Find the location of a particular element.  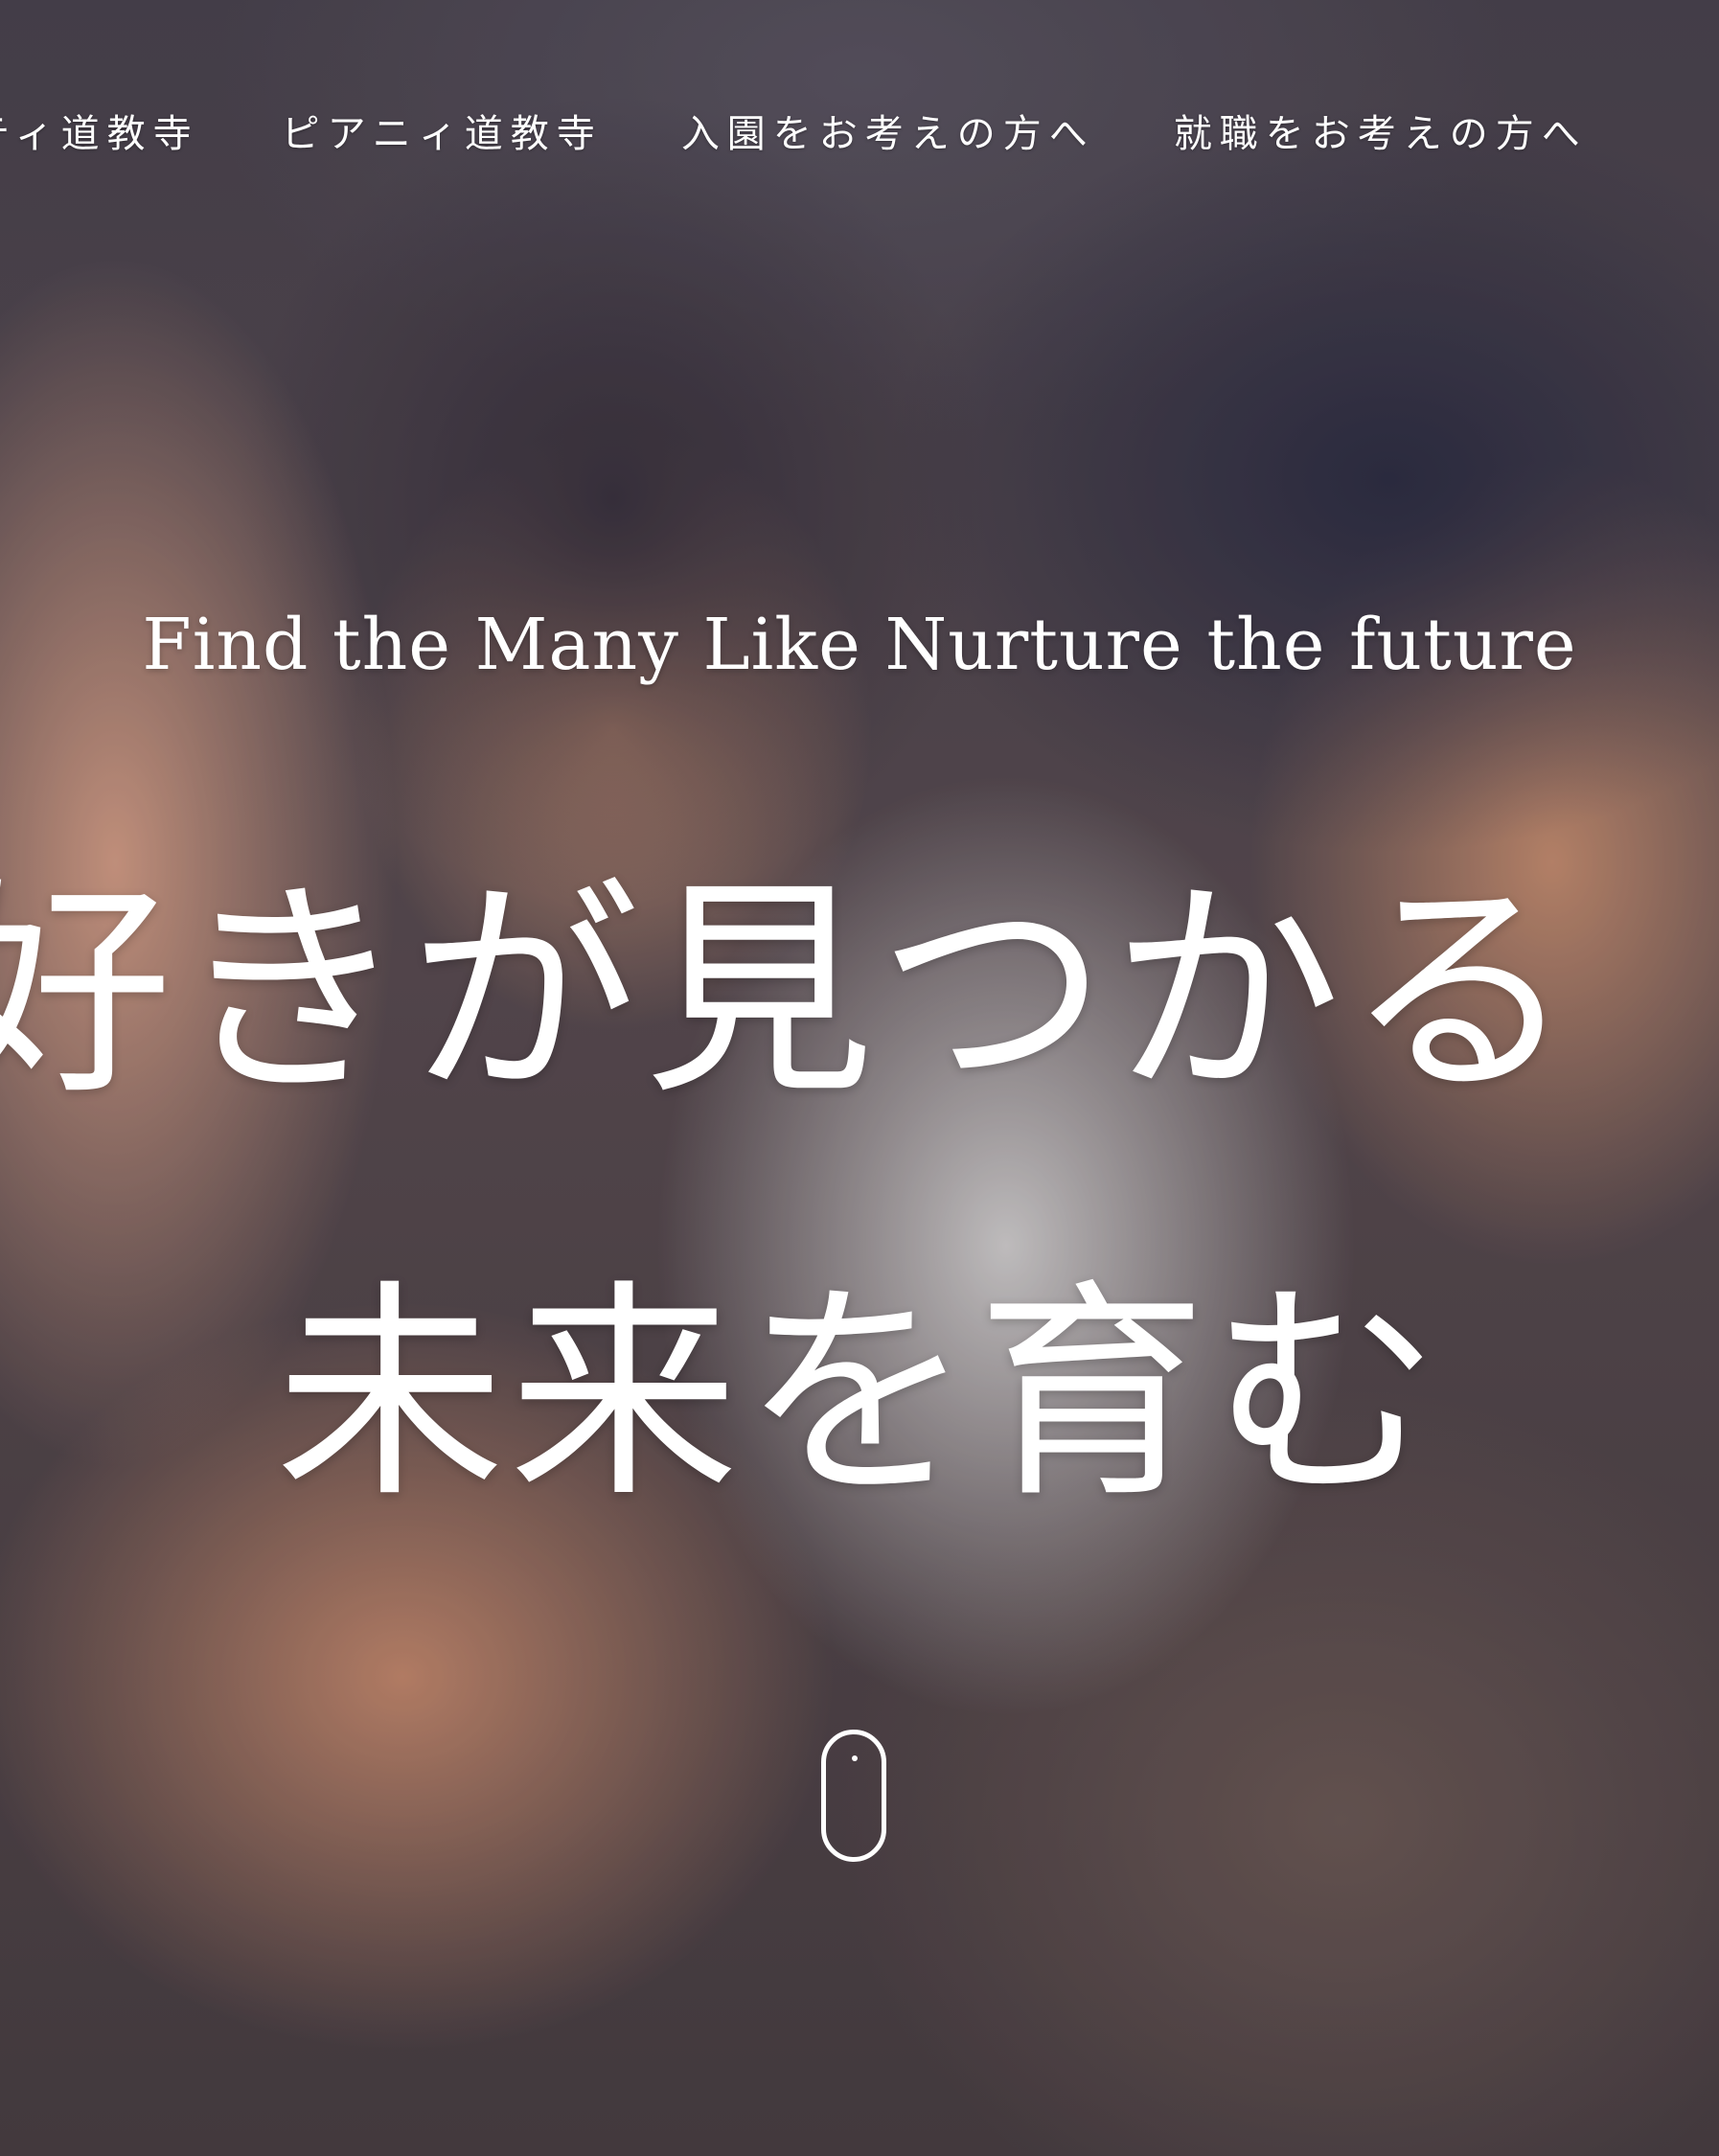

hero-tagline: Find the Many Like Nurture the future is located at coordinates (859, 645).